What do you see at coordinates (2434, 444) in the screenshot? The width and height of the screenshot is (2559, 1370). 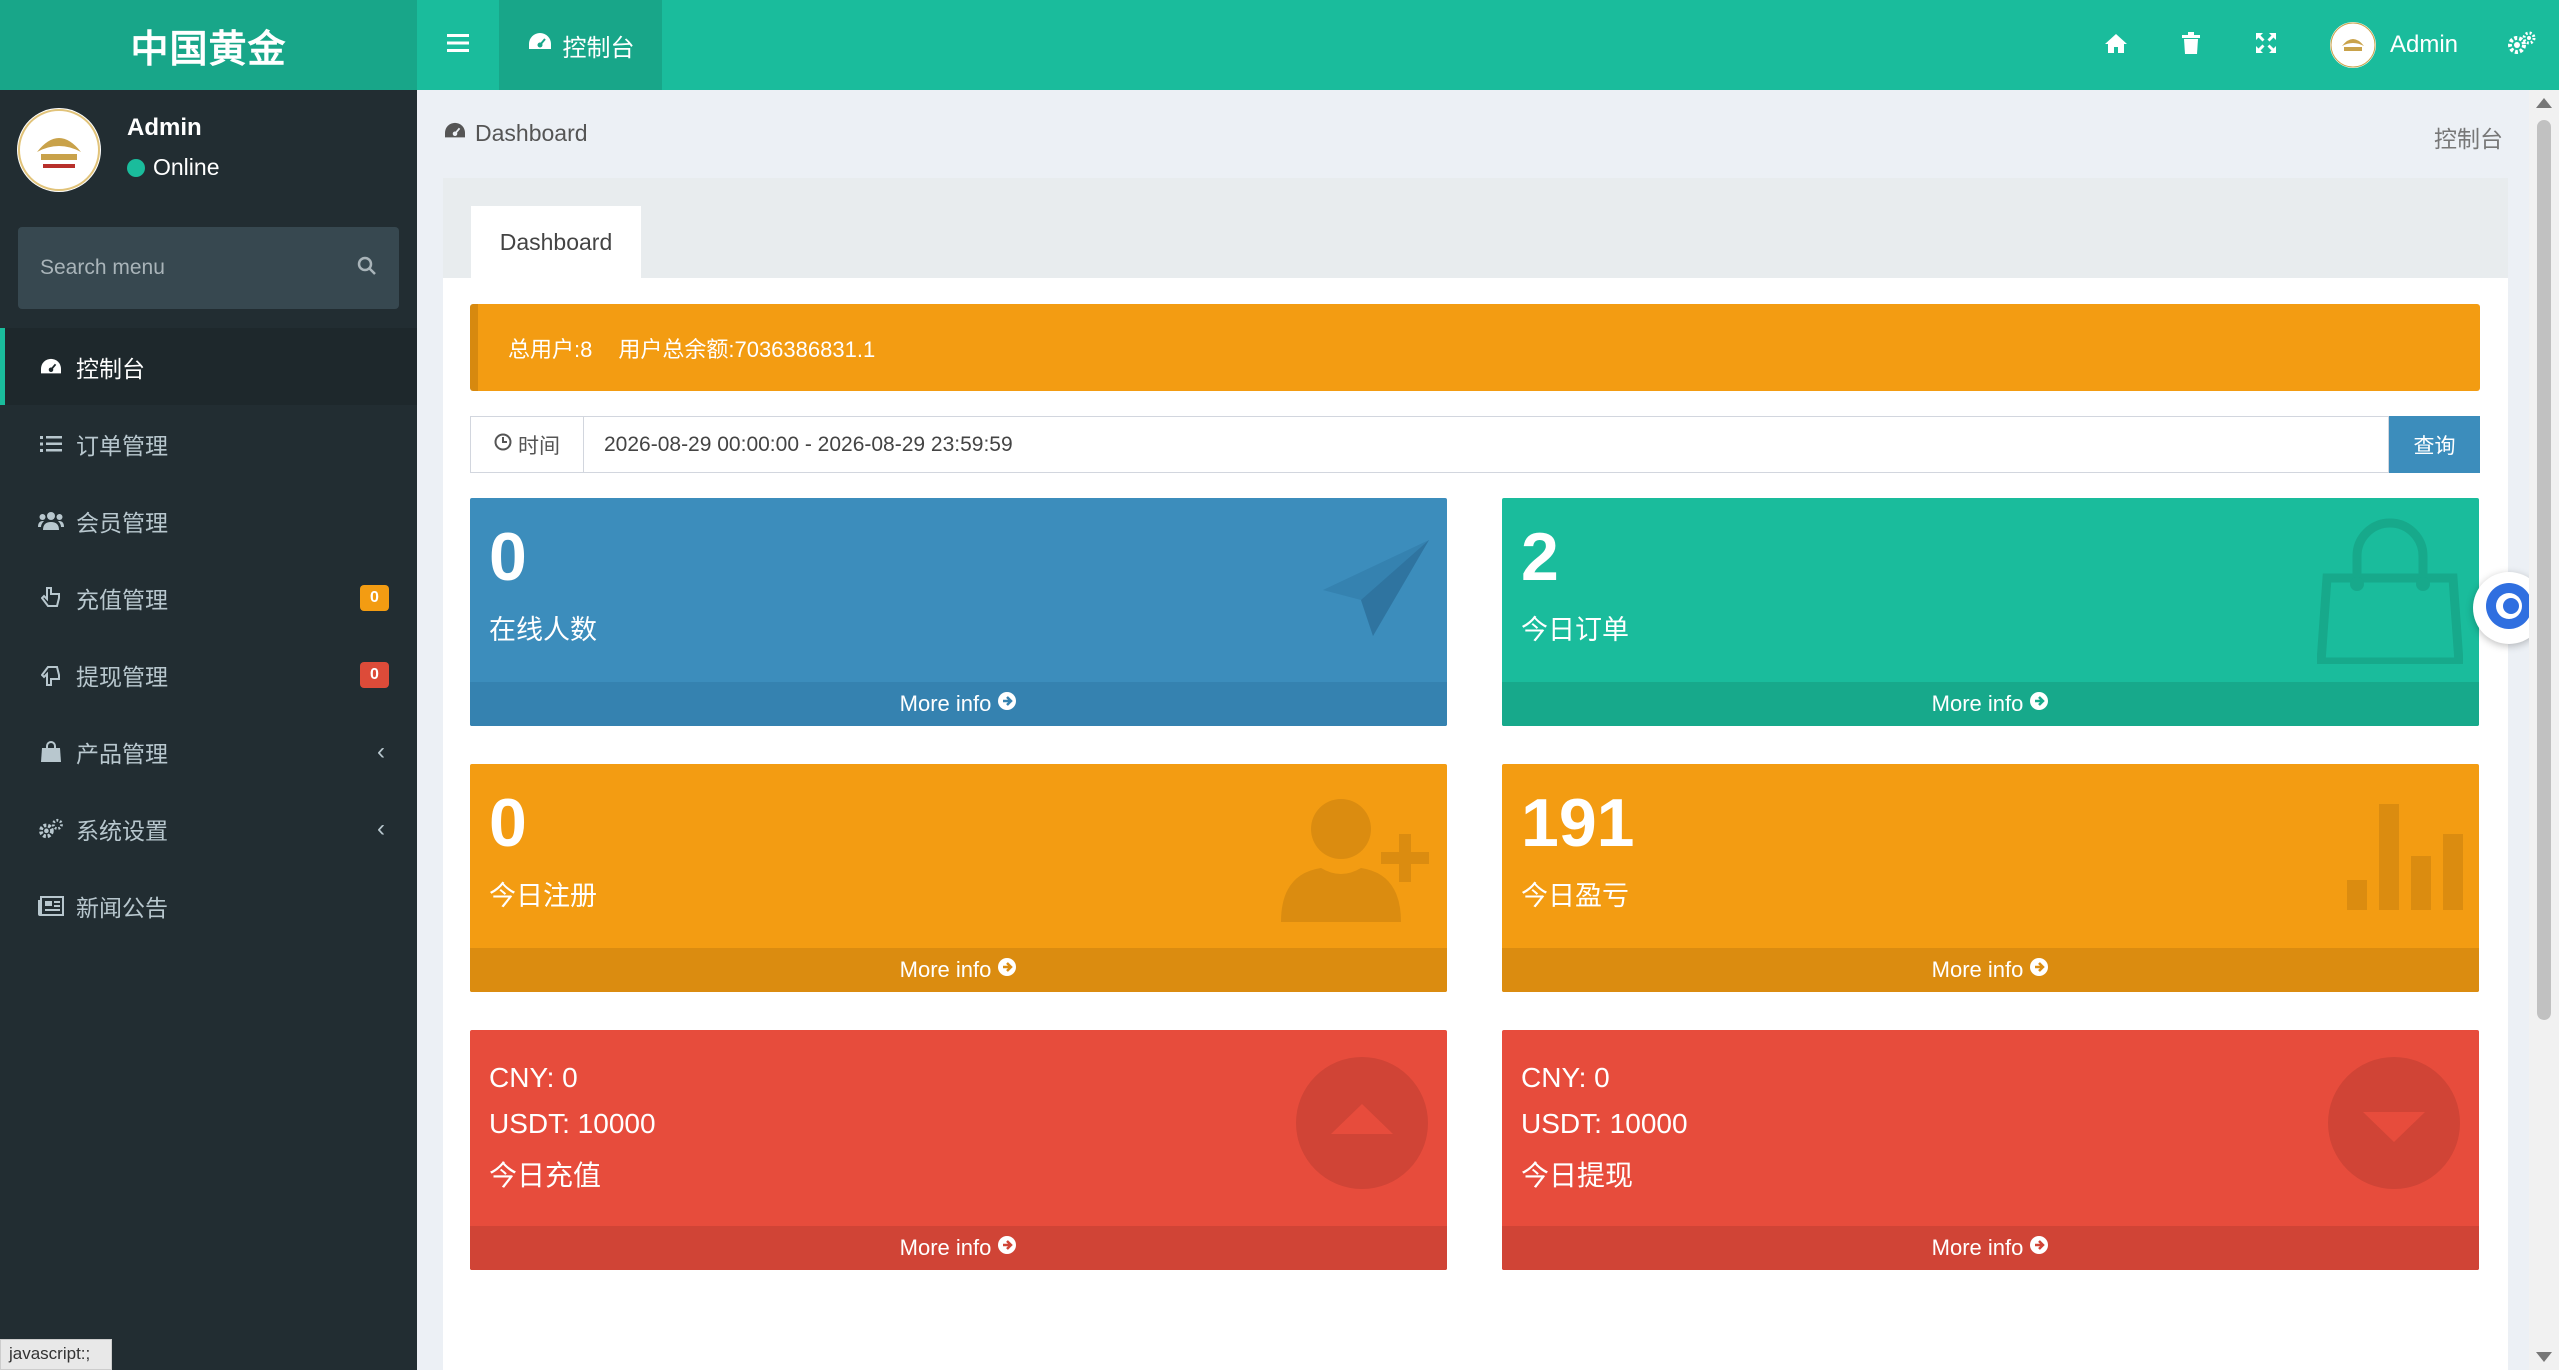 I see `query-button: 查询` at bounding box center [2434, 444].